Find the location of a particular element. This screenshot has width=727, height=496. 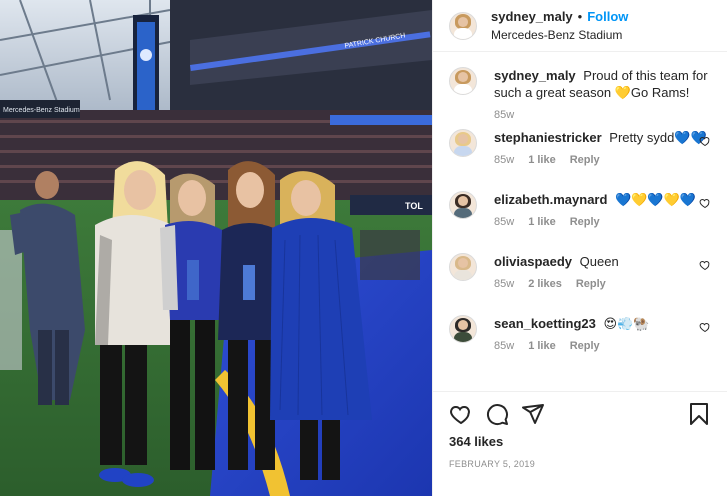

caption-time: 85w is located at coordinates (504, 115).